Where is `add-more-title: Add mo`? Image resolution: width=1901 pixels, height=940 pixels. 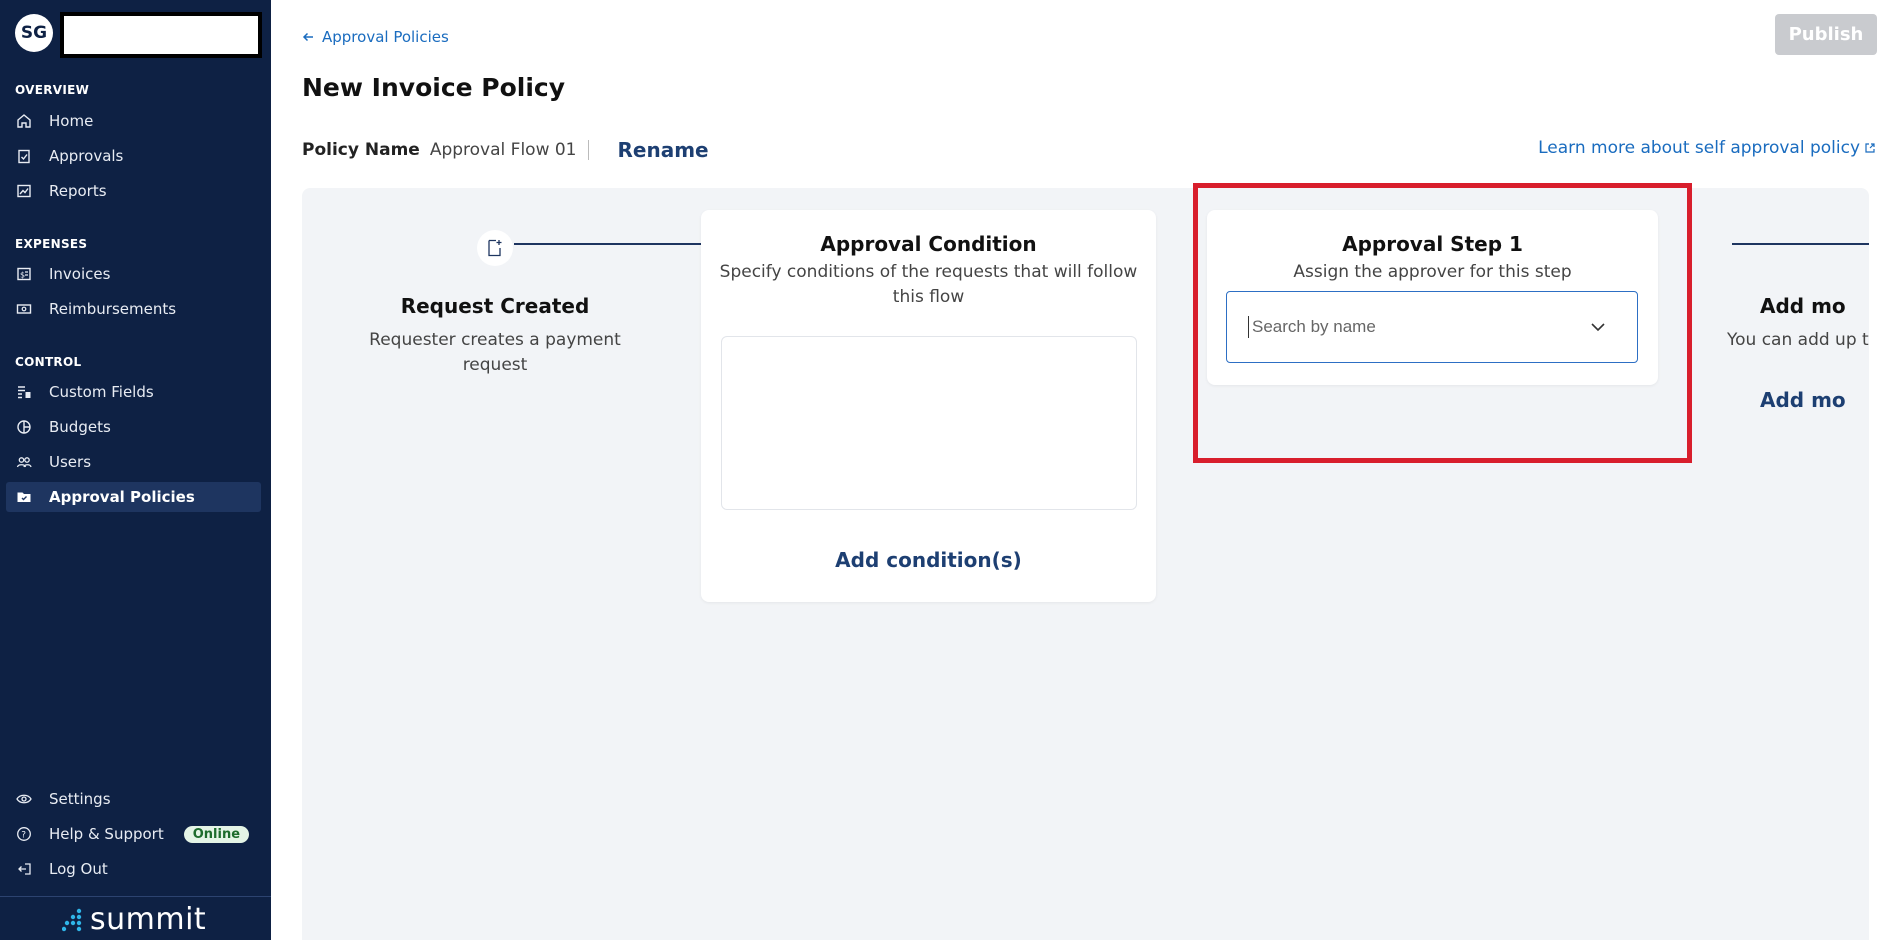 add-more-title: Add mo is located at coordinates (1803, 306).